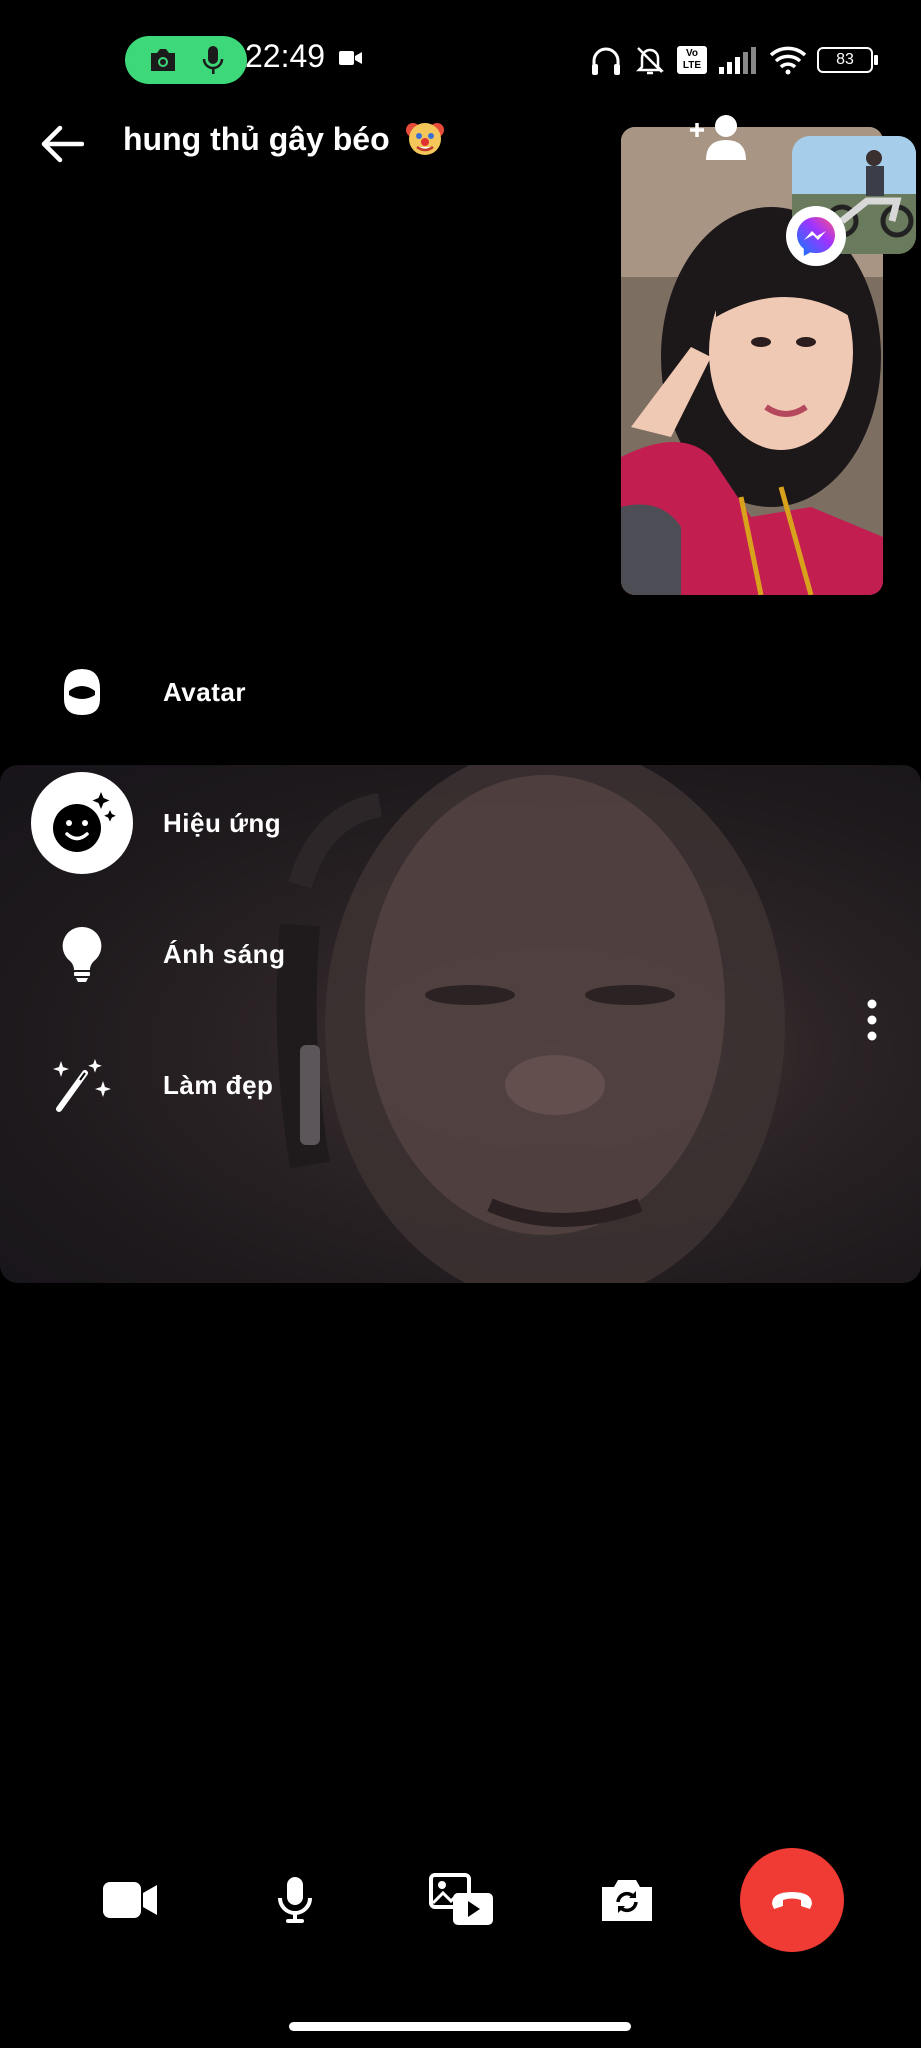  Describe the element at coordinates (737, 60) in the screenshot. I see `signal-icon` at that location.